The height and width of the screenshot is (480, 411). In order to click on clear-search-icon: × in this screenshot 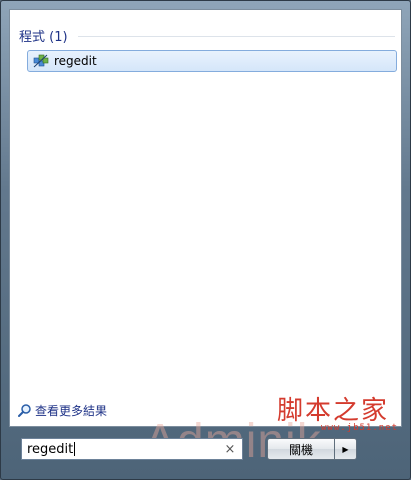, I will do `click(230, 449)`.